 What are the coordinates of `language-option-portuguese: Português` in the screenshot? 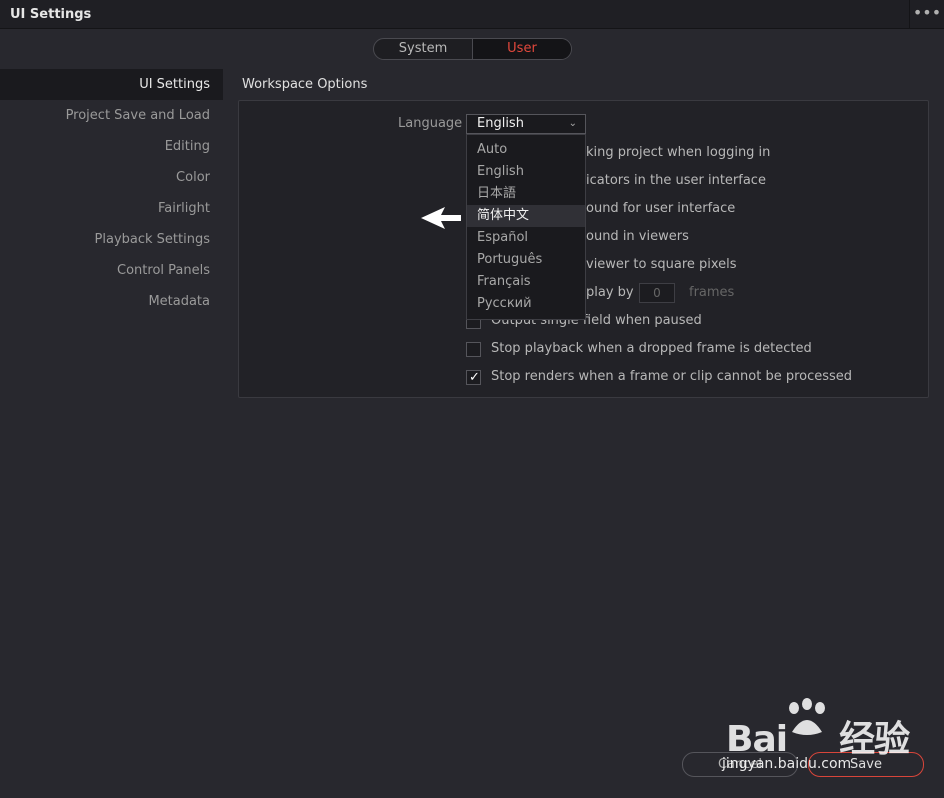 It's located at (526, 260).